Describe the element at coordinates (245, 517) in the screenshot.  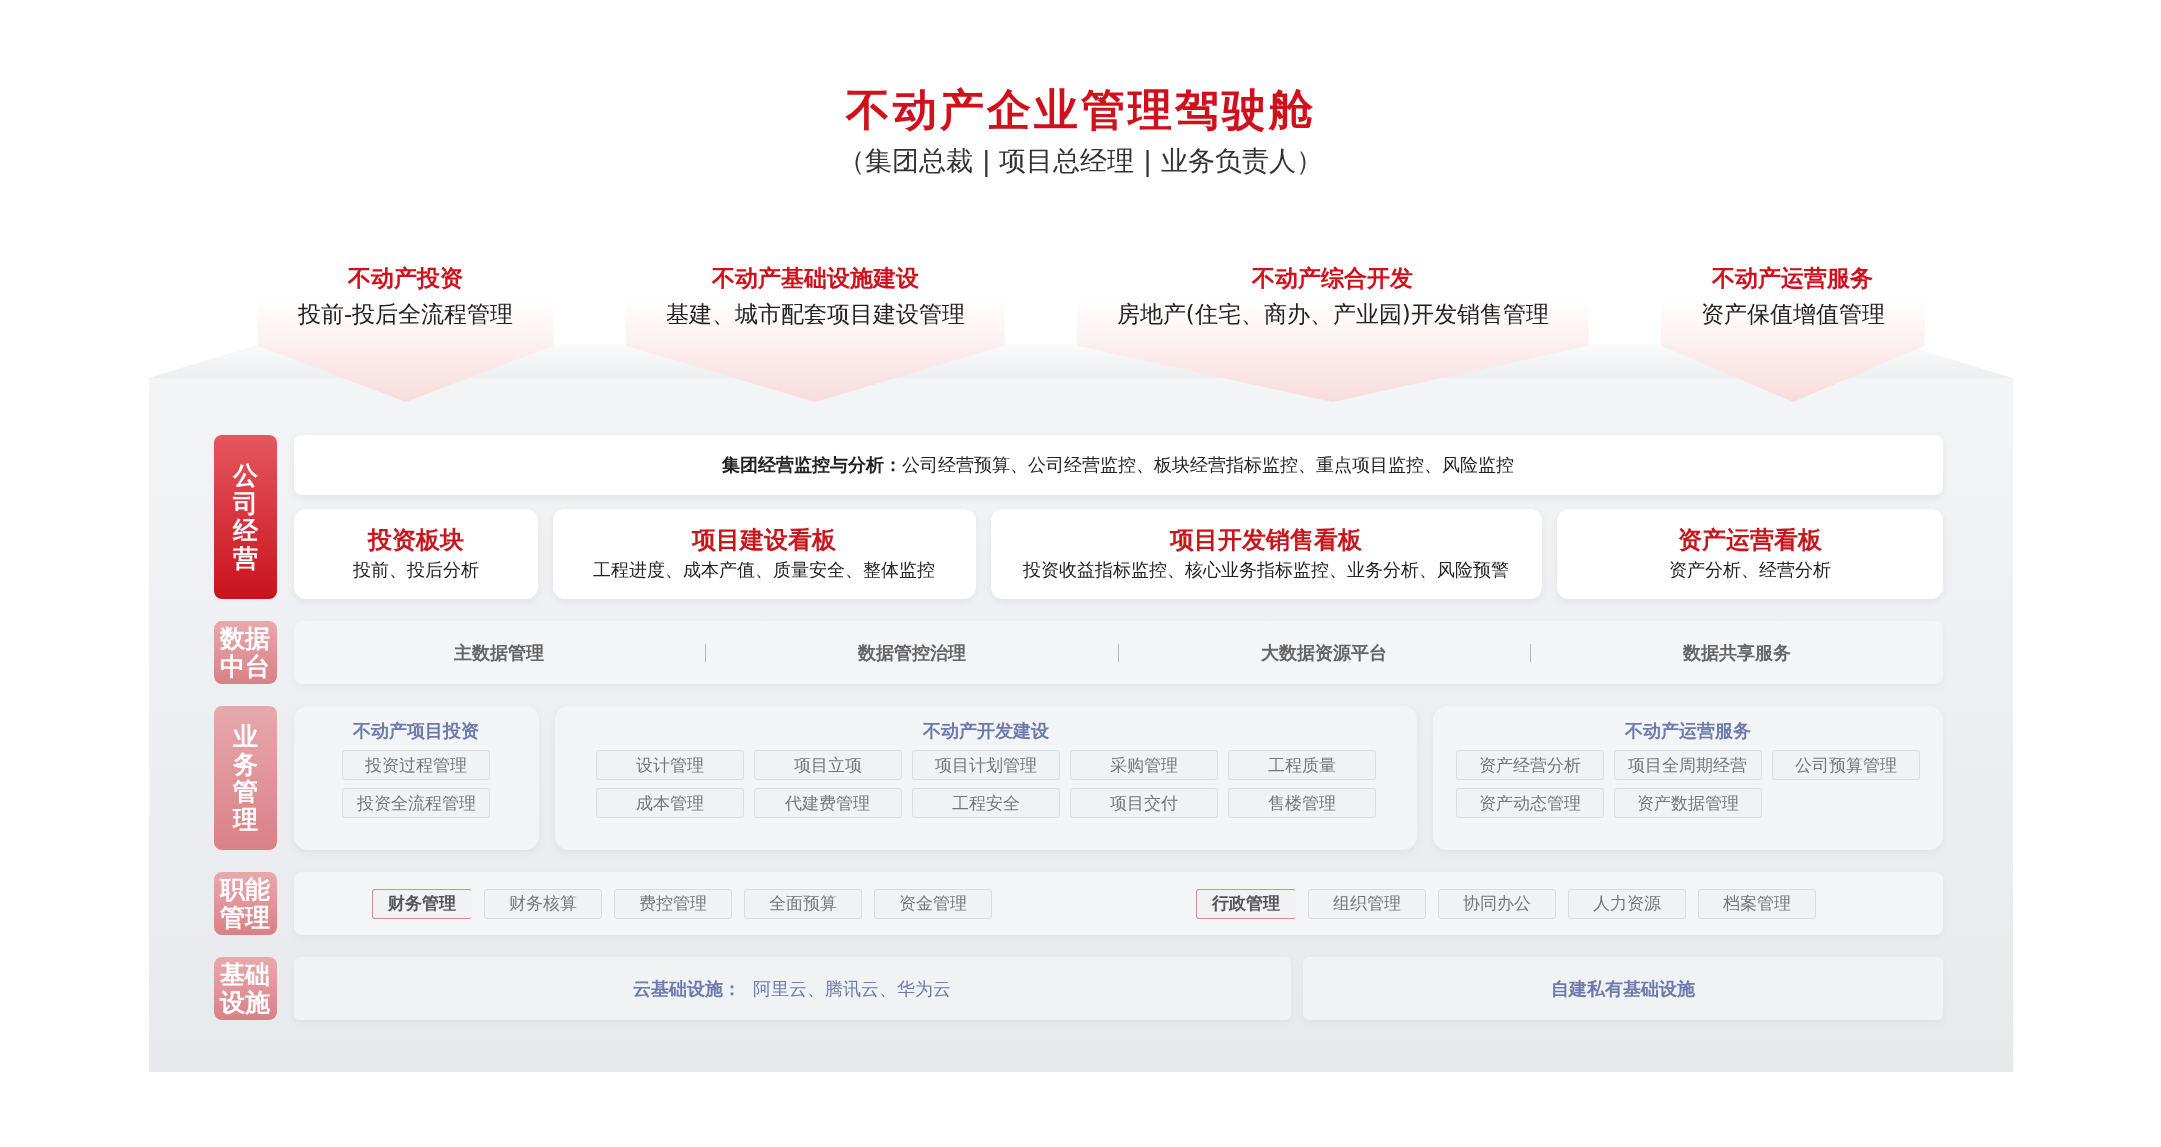
I see `layer-label: 公司经营` at that location.